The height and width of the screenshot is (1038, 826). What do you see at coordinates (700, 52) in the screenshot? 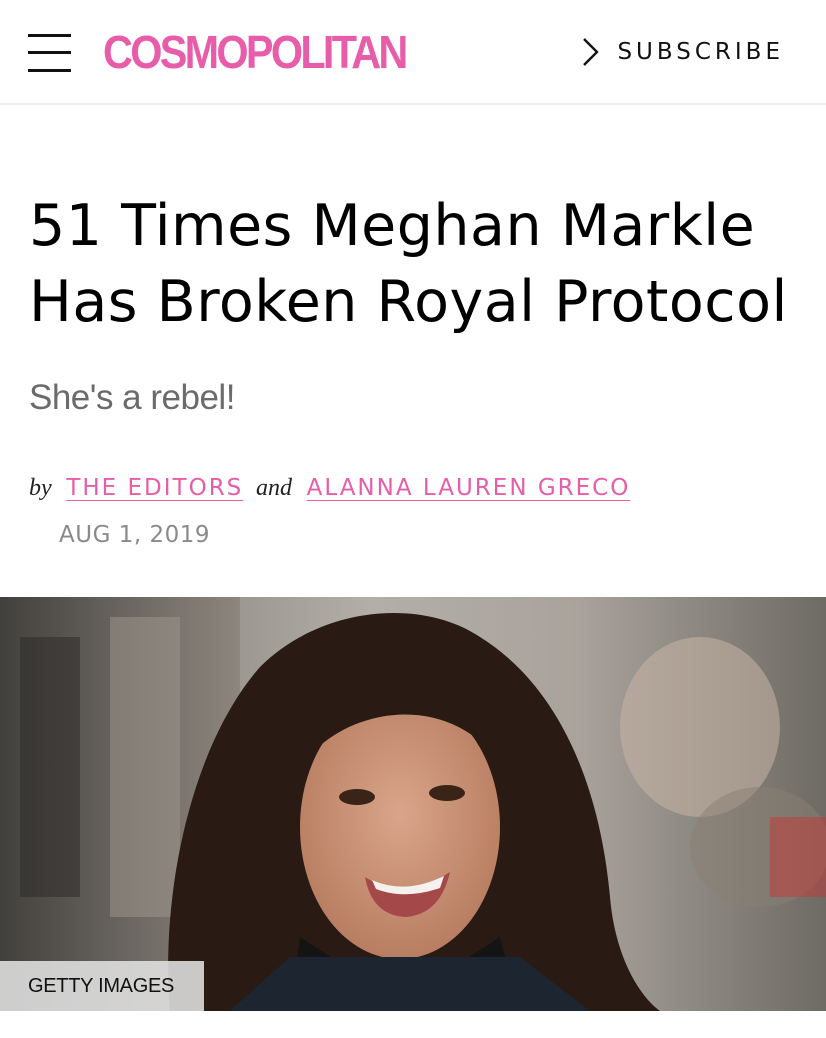
I see `subscribe-label: SUBSCRIBE` at bounding box center [700, 52].